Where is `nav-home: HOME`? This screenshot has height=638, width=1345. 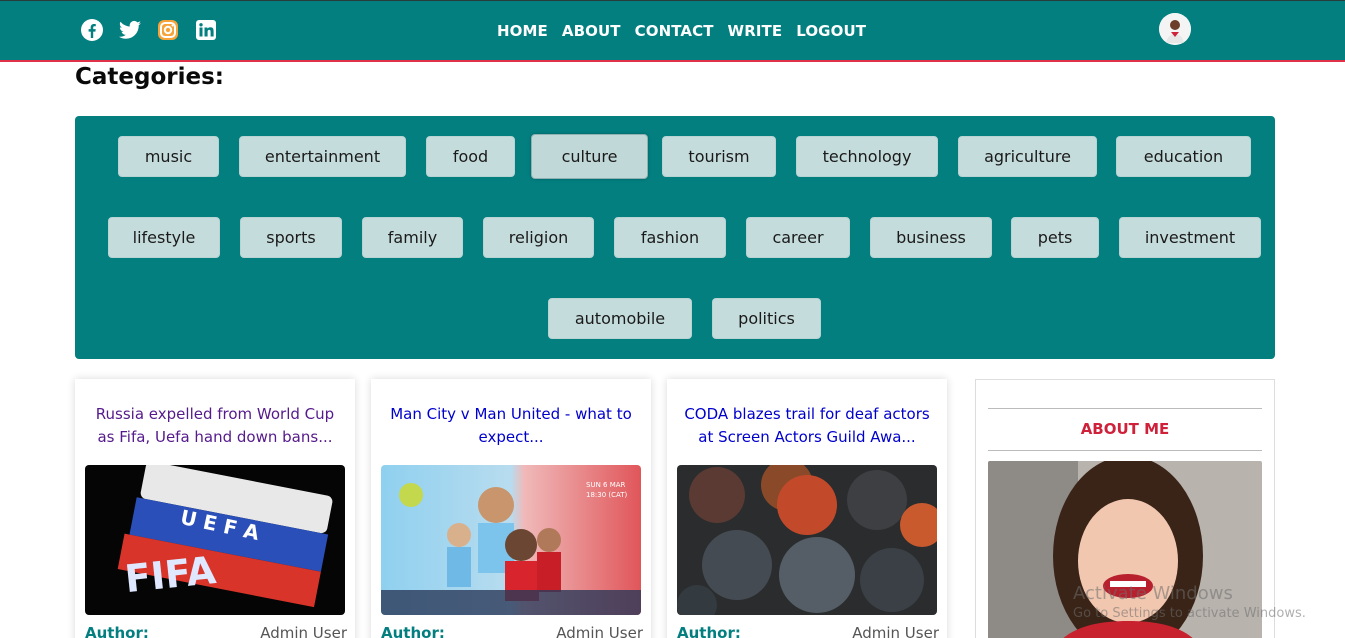 nav-home: HOME is located at coordinates (522, 31).